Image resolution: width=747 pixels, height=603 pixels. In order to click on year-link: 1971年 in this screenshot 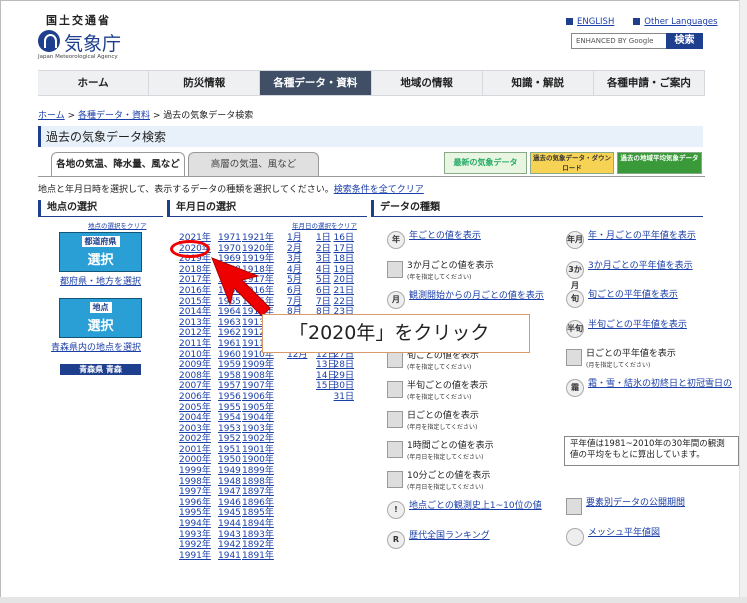, I will do `click(229, 238)`.